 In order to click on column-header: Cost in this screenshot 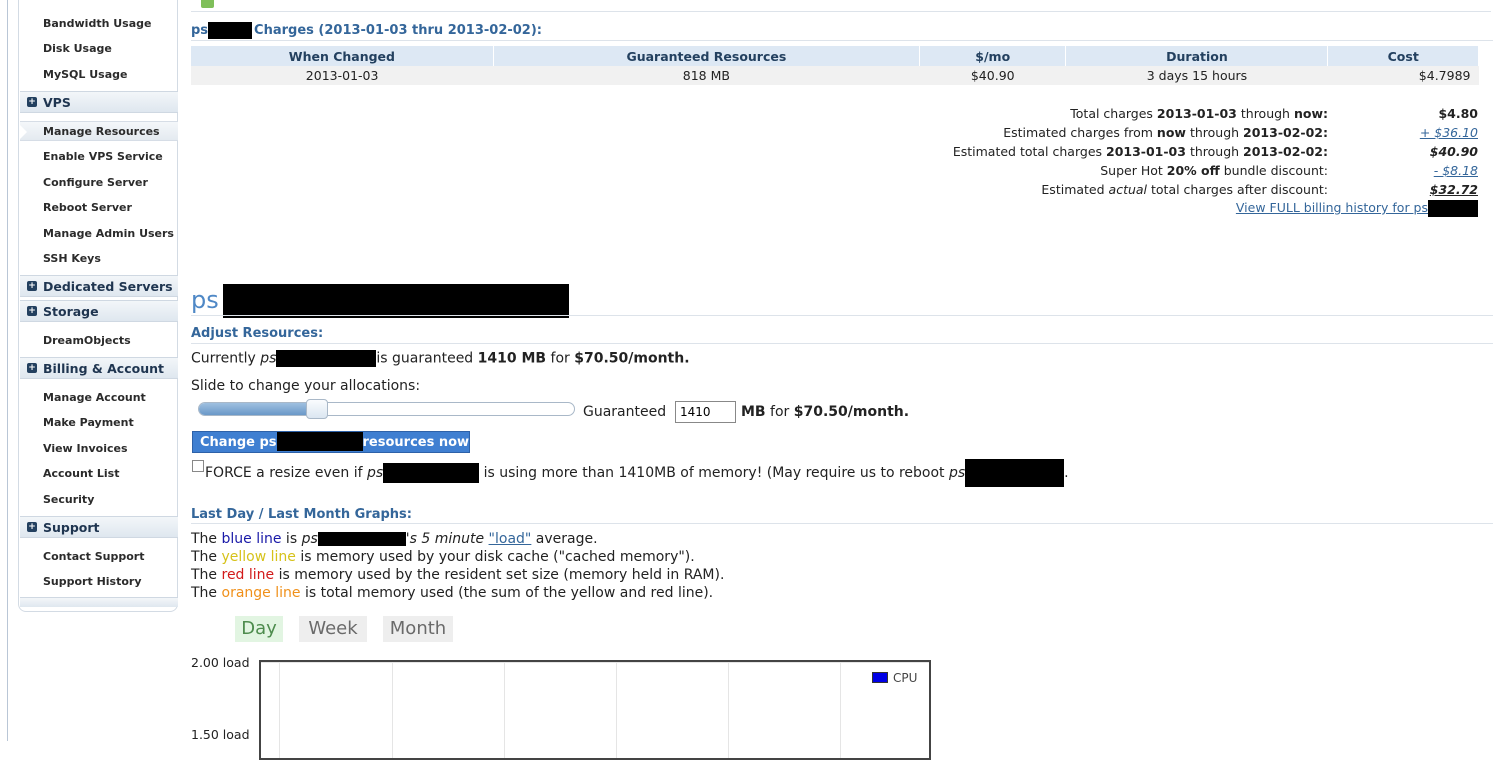, I will do `click(1403, 56)`.